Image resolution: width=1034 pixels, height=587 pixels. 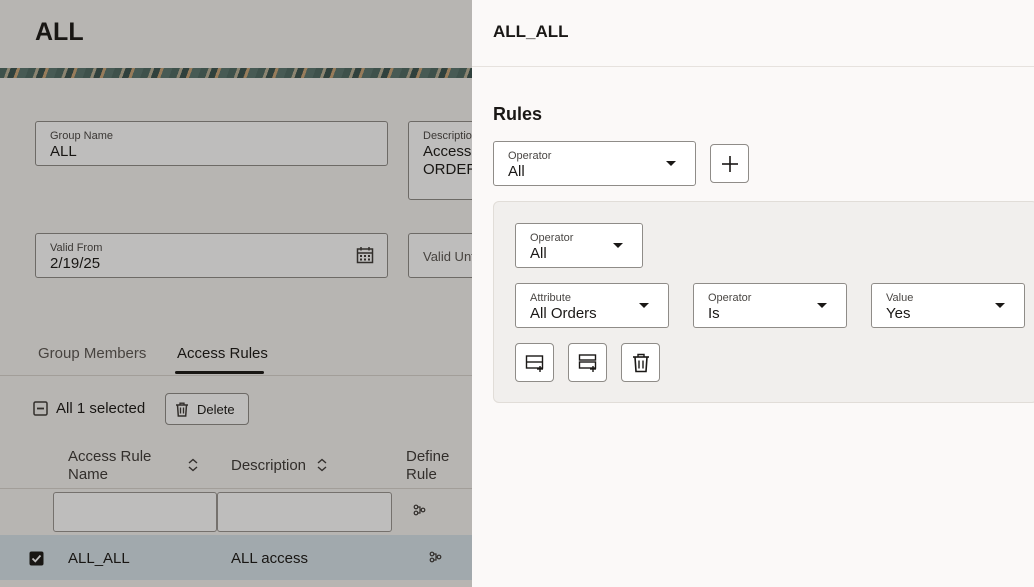 I want to click on trash-icon, so click(x=641, y=363).